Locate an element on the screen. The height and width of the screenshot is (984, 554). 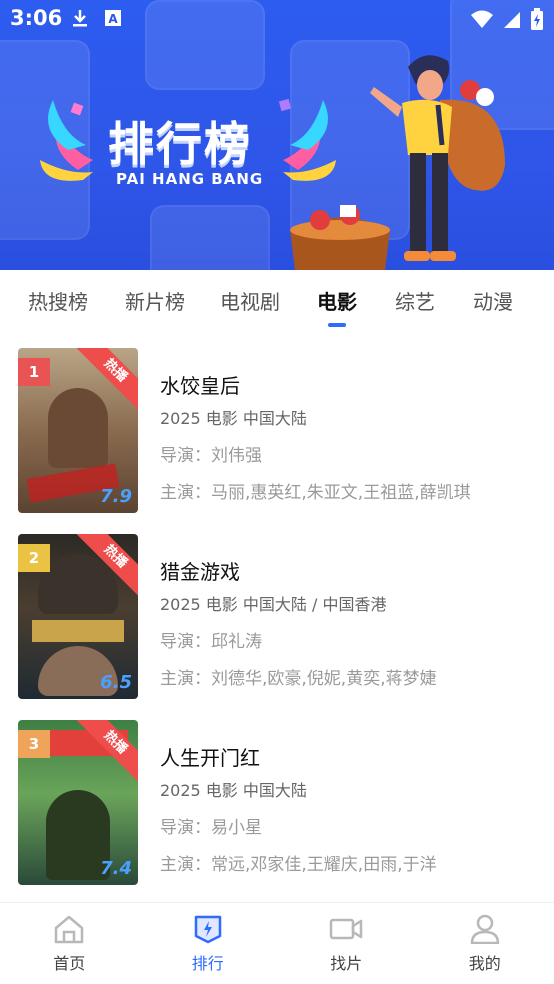
font-a-icon: A is located at coordinates (113, 18).